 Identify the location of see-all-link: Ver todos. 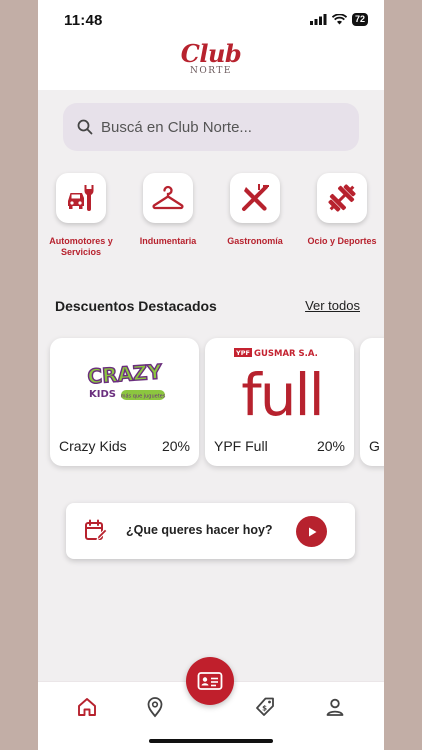
(332, 305).